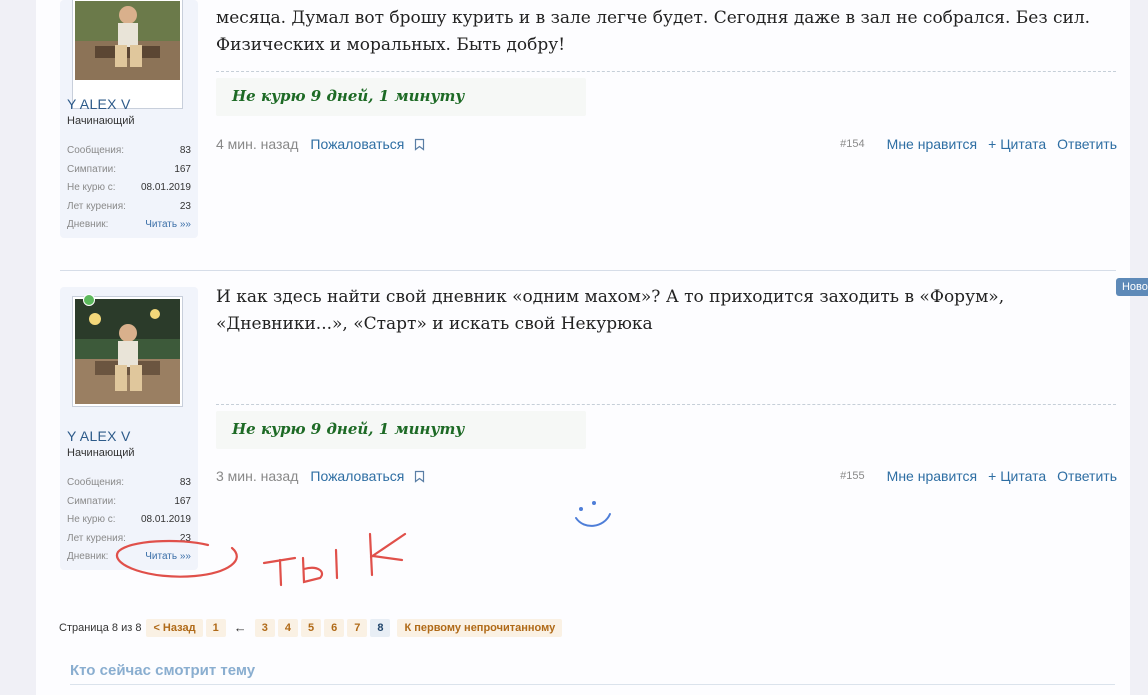  I want to click on first-unread-button: К первому непрочитанному, so click(480, 627).